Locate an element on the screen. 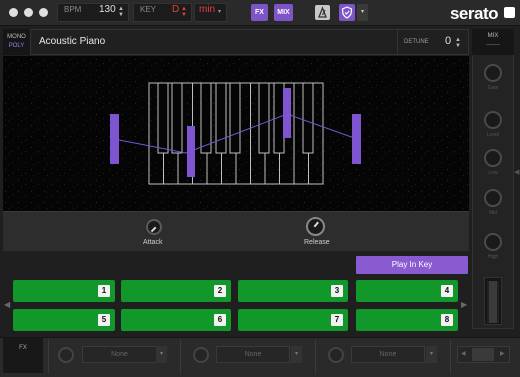 This screenshot has width=520, height=377. brand-mark-icon is located at coordinates (509, 12).